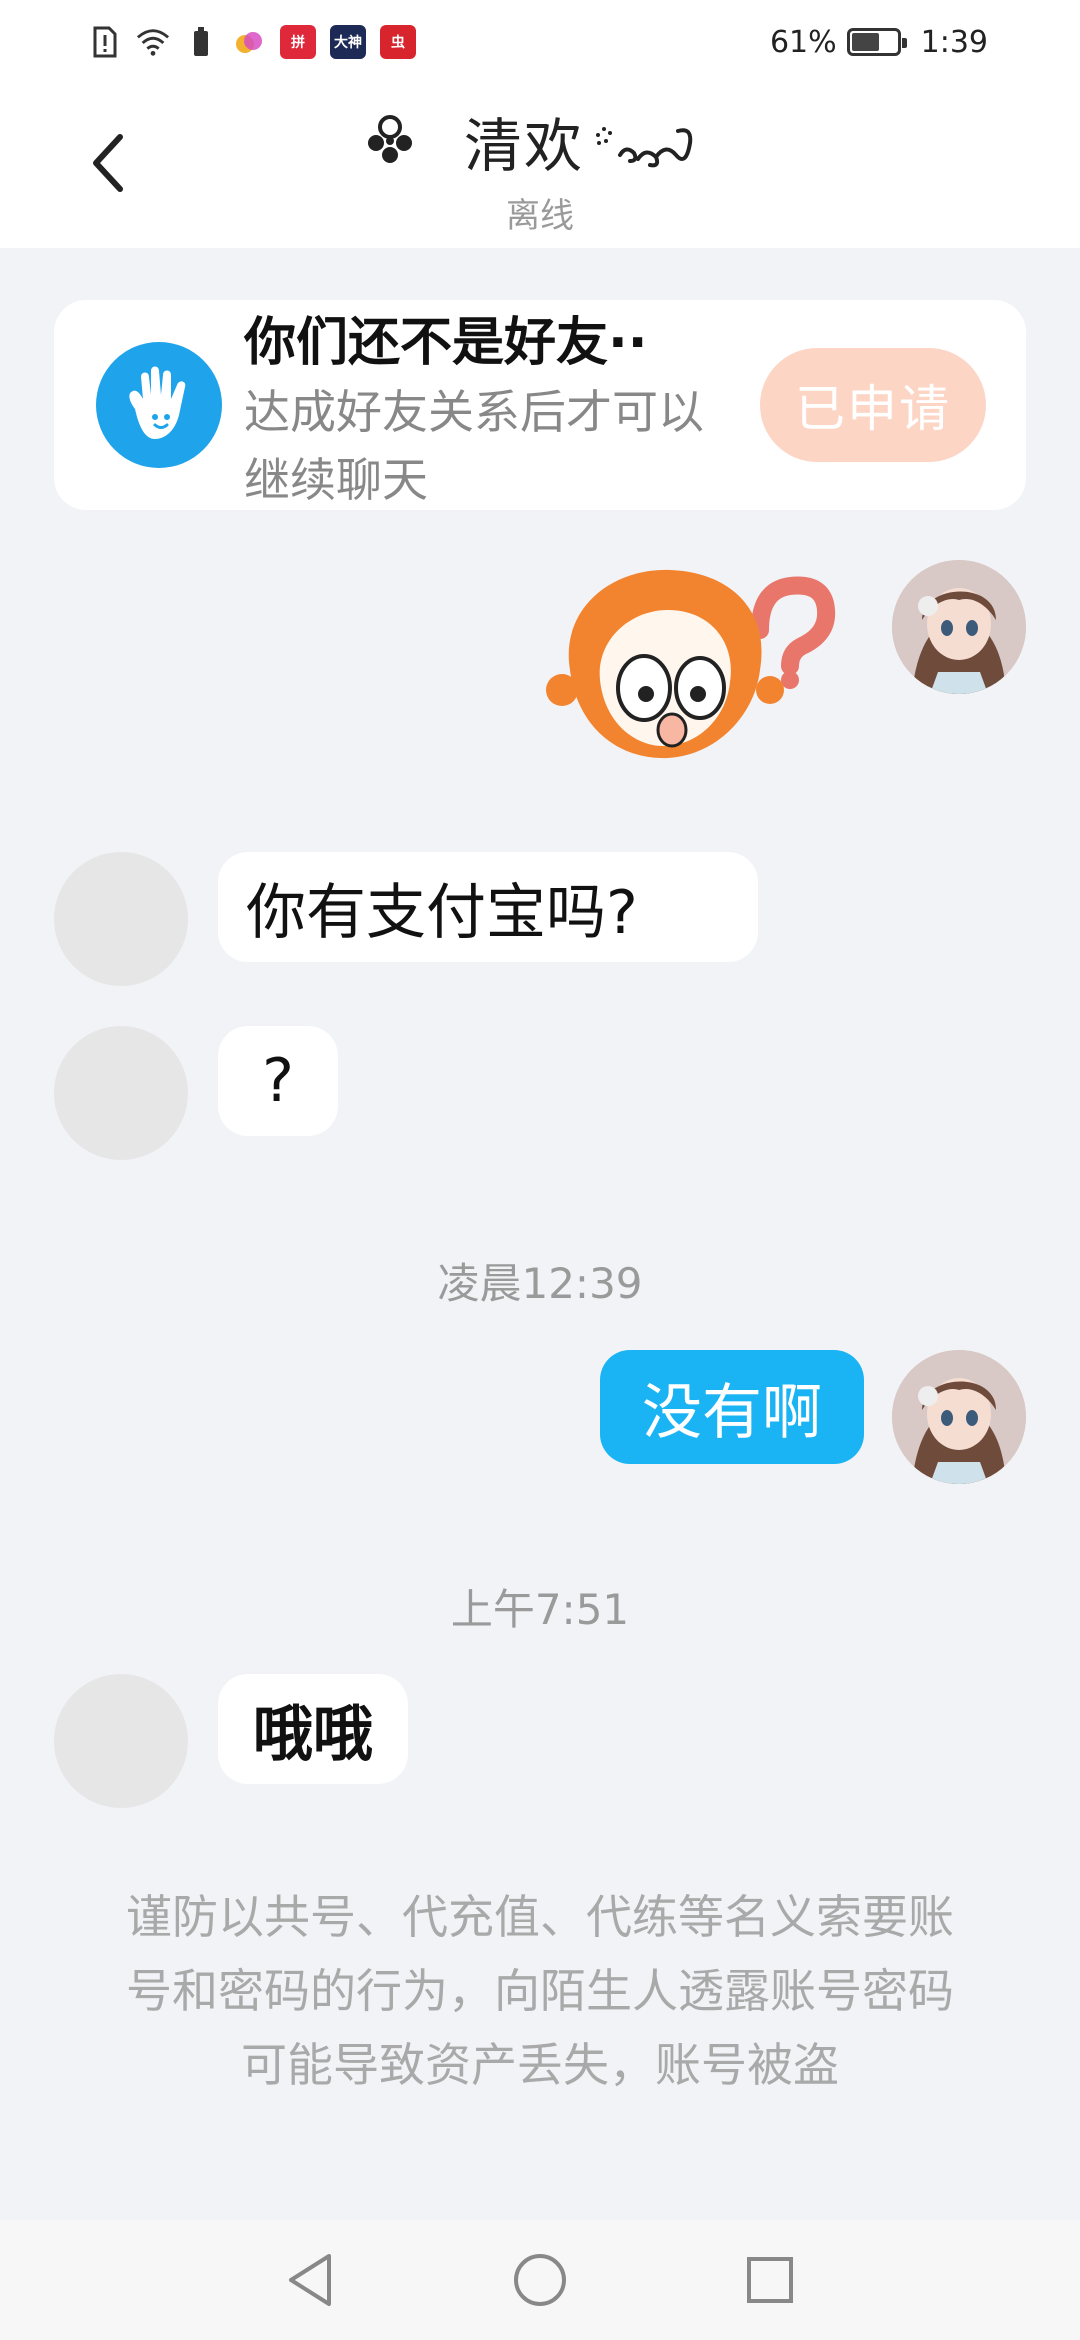  I want to click on friend-notice-card: 你们还不是好友·· 达成好友关系后才可以继续聊天 已申请, so click(540, 405).